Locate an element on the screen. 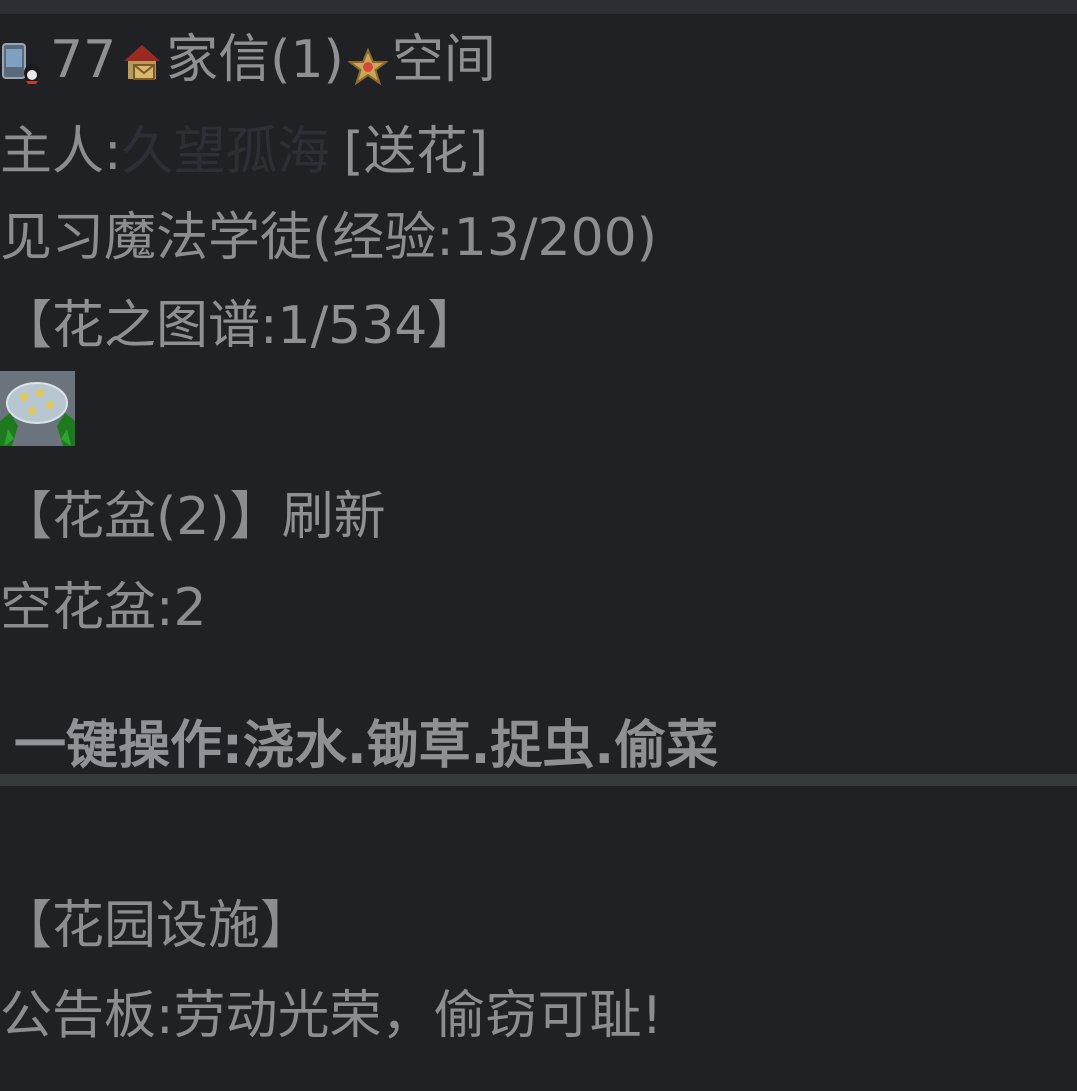 Image resolution: width=1077 pixels, height=1091 pixels. owner-label: 主人: is located at coordinates (61, 152).